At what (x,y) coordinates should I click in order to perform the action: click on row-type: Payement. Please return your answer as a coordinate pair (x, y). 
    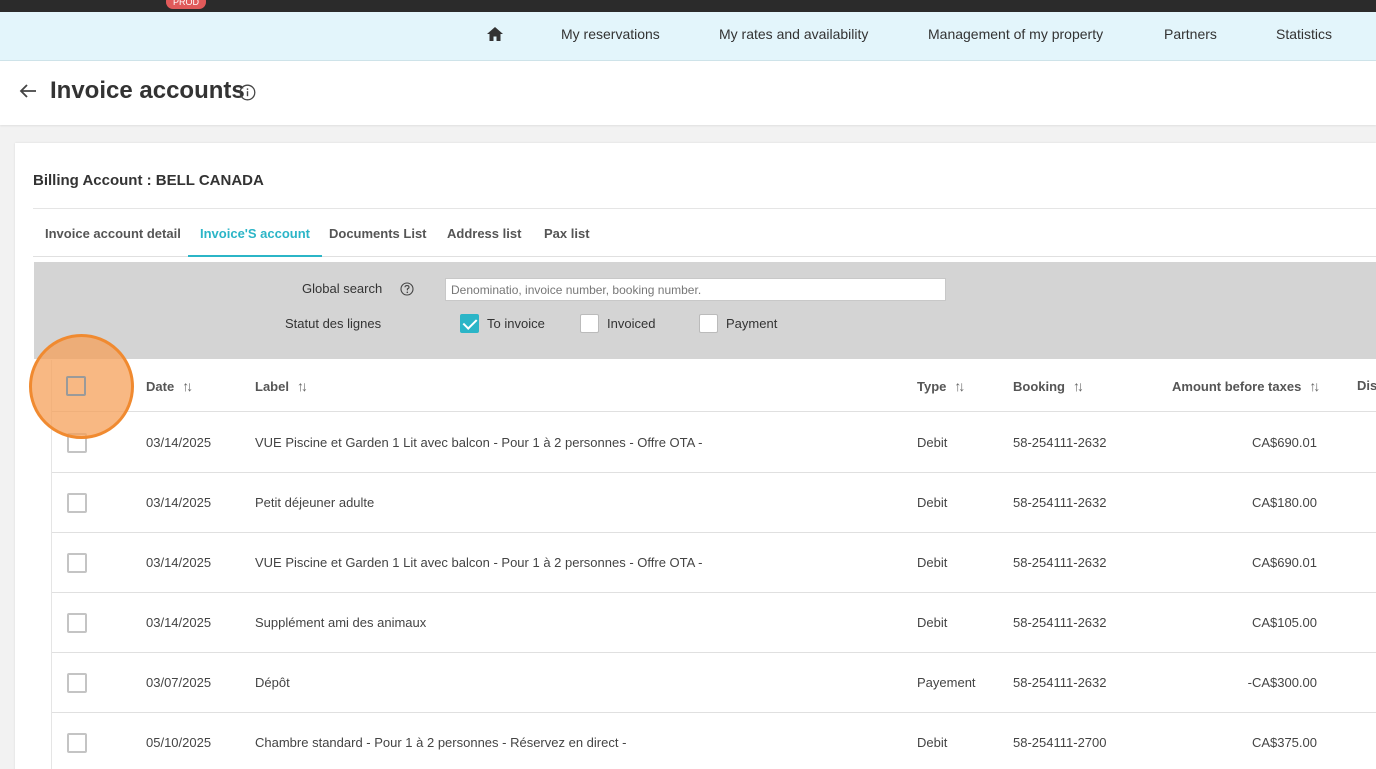
    Looking at the image, I should click on (946, 682).